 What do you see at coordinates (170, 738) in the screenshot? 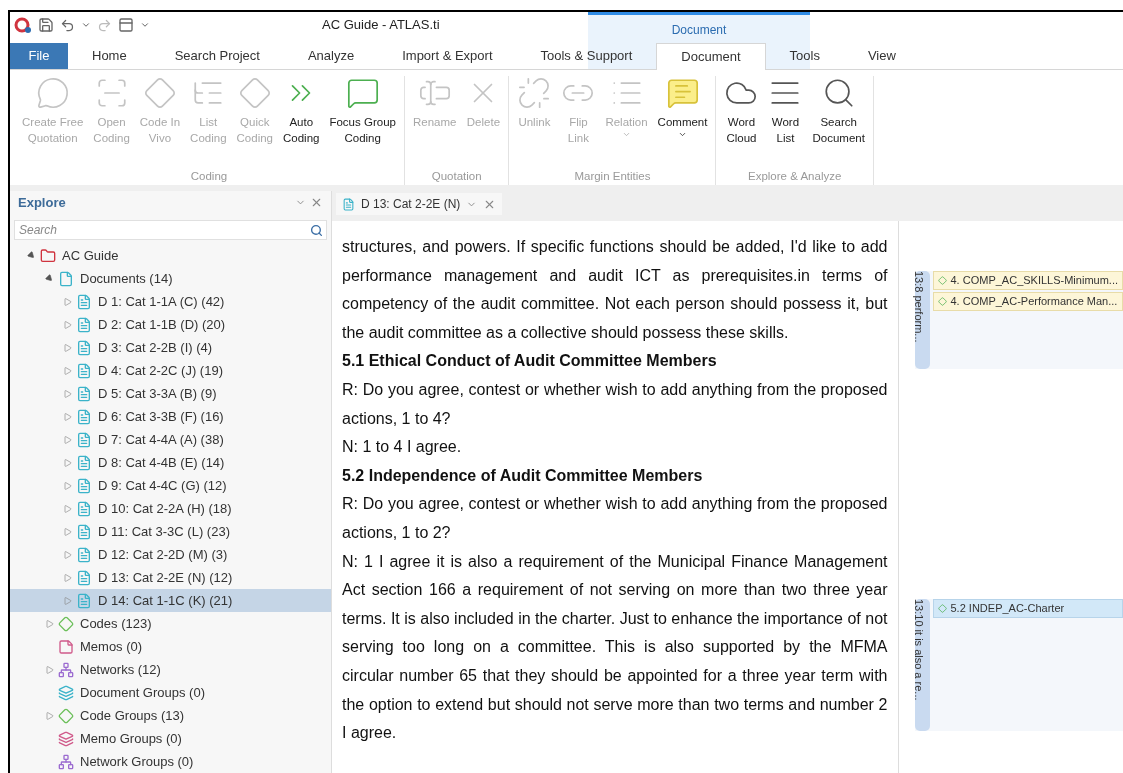
I see `tree-item: Memo Groups (0)` at bounding box center [170, 738].